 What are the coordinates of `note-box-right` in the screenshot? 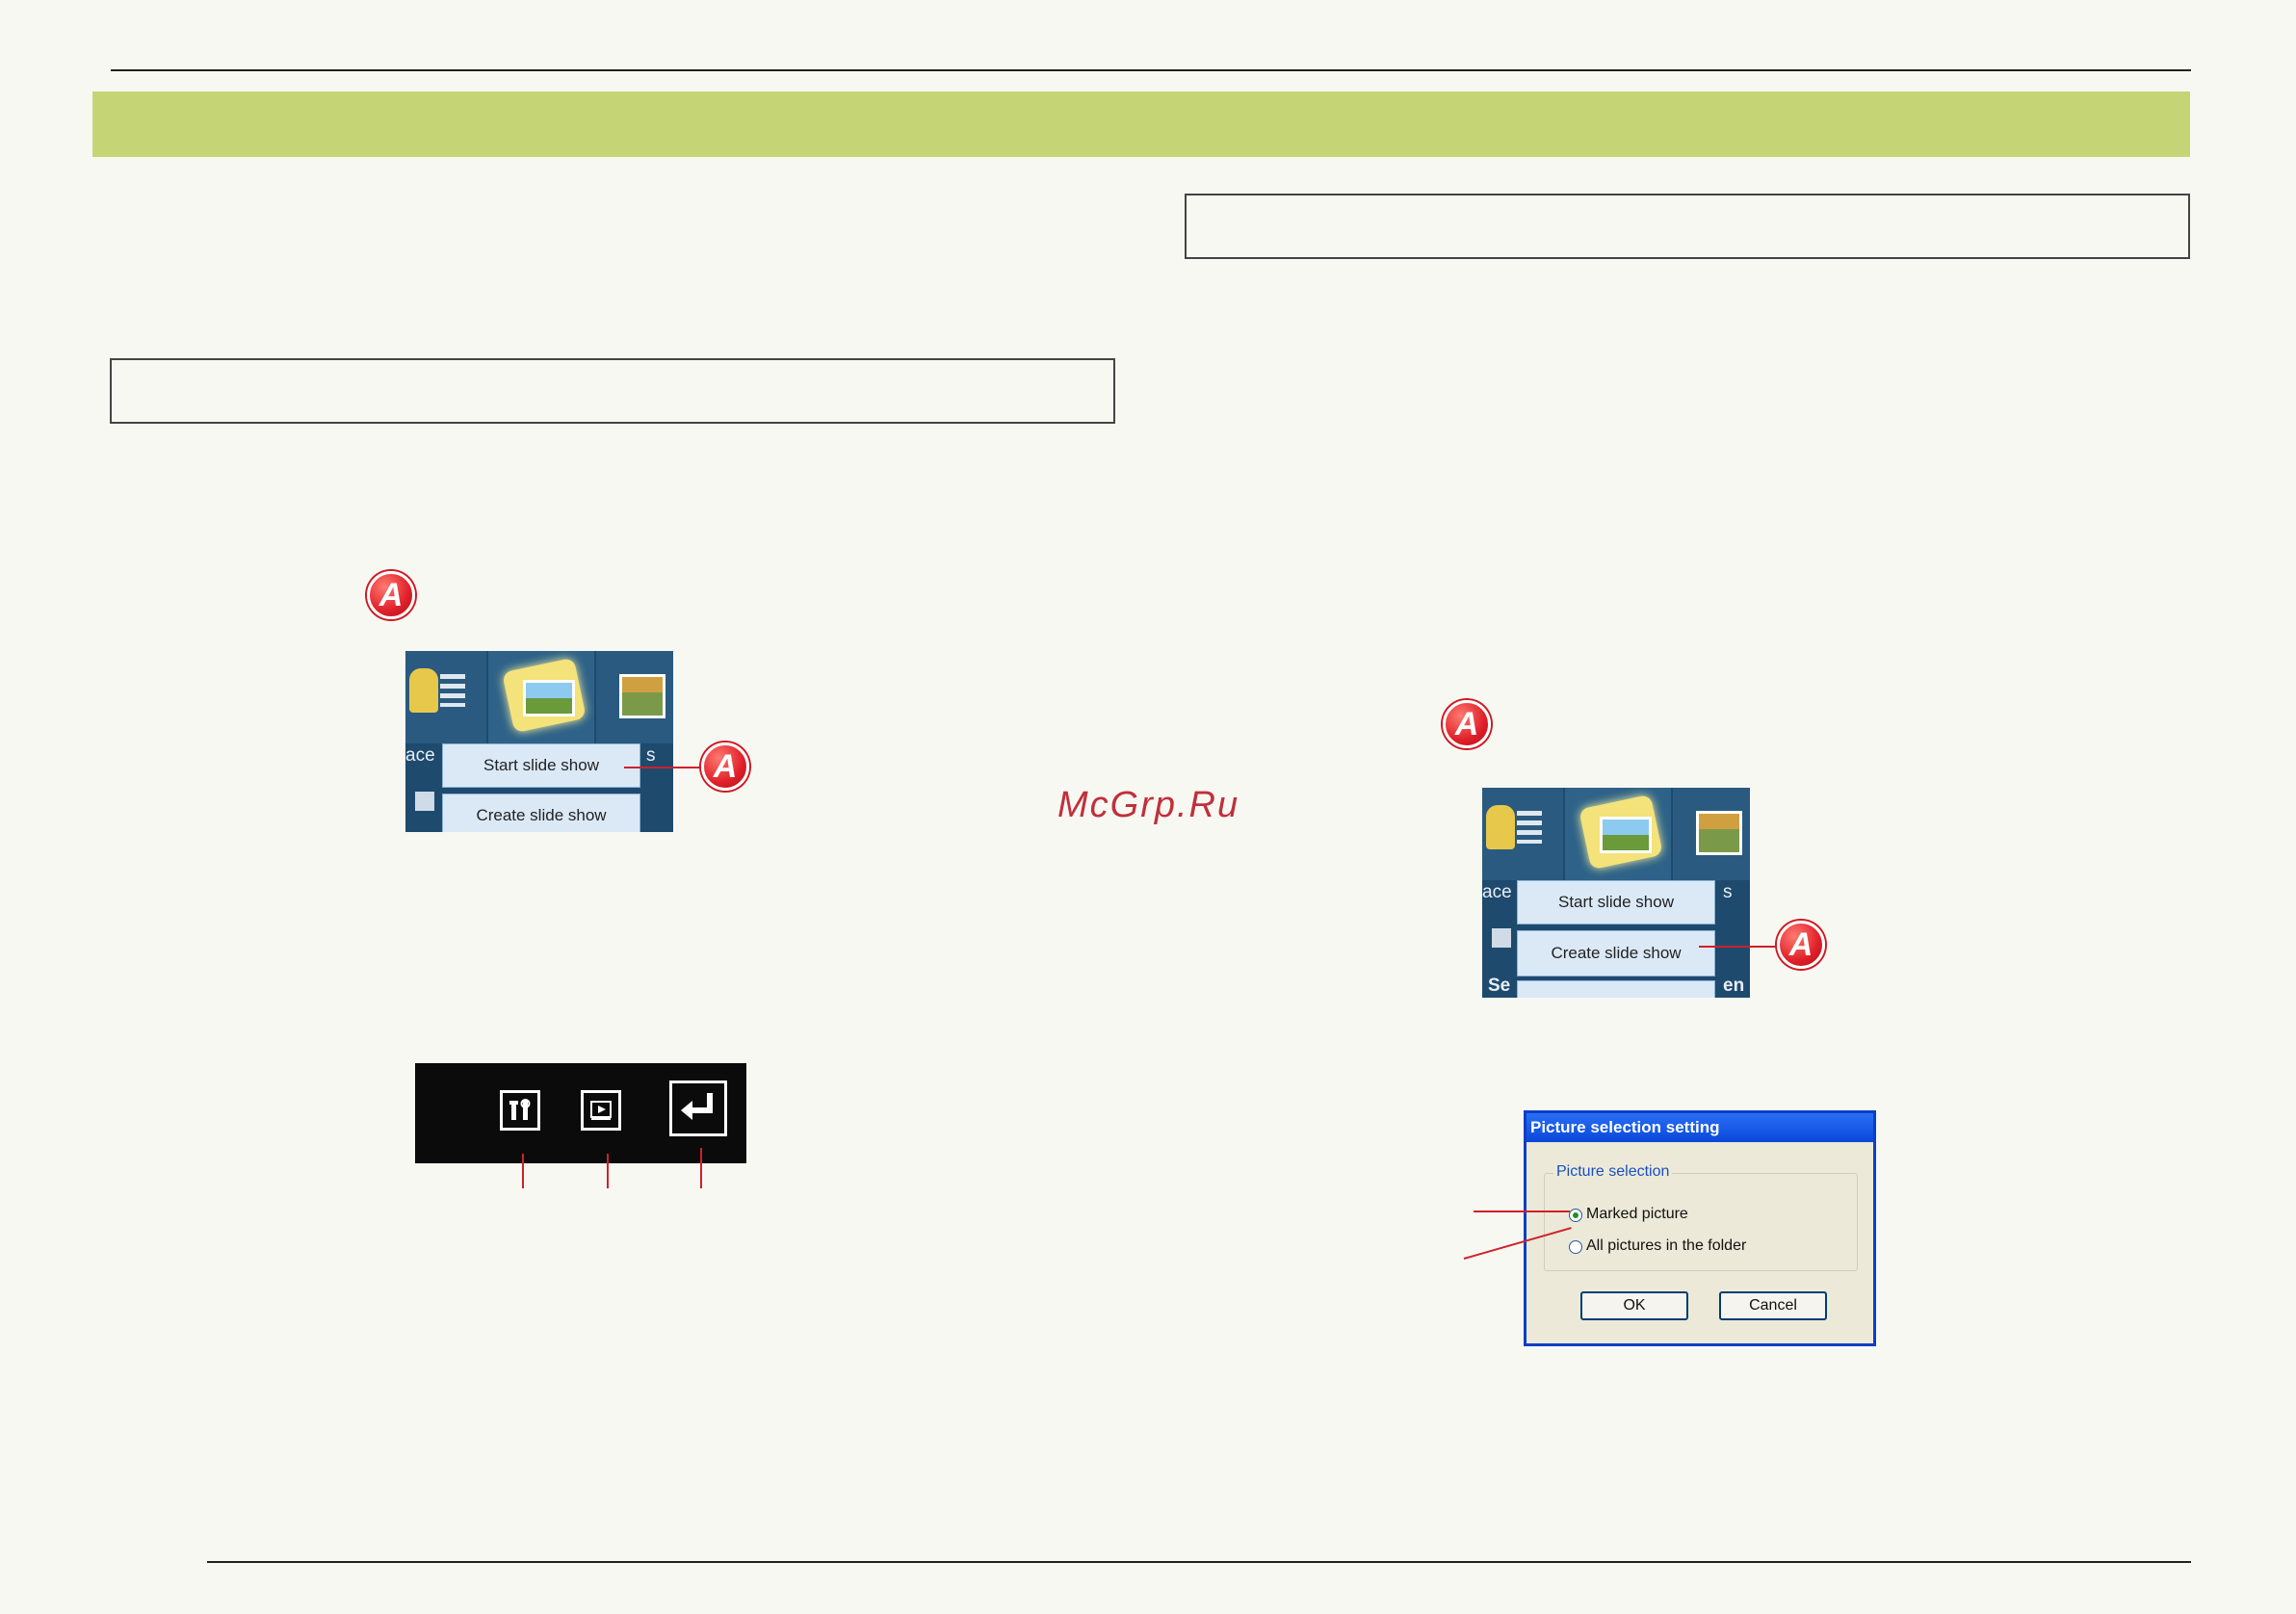 It's located at (1687, 226).